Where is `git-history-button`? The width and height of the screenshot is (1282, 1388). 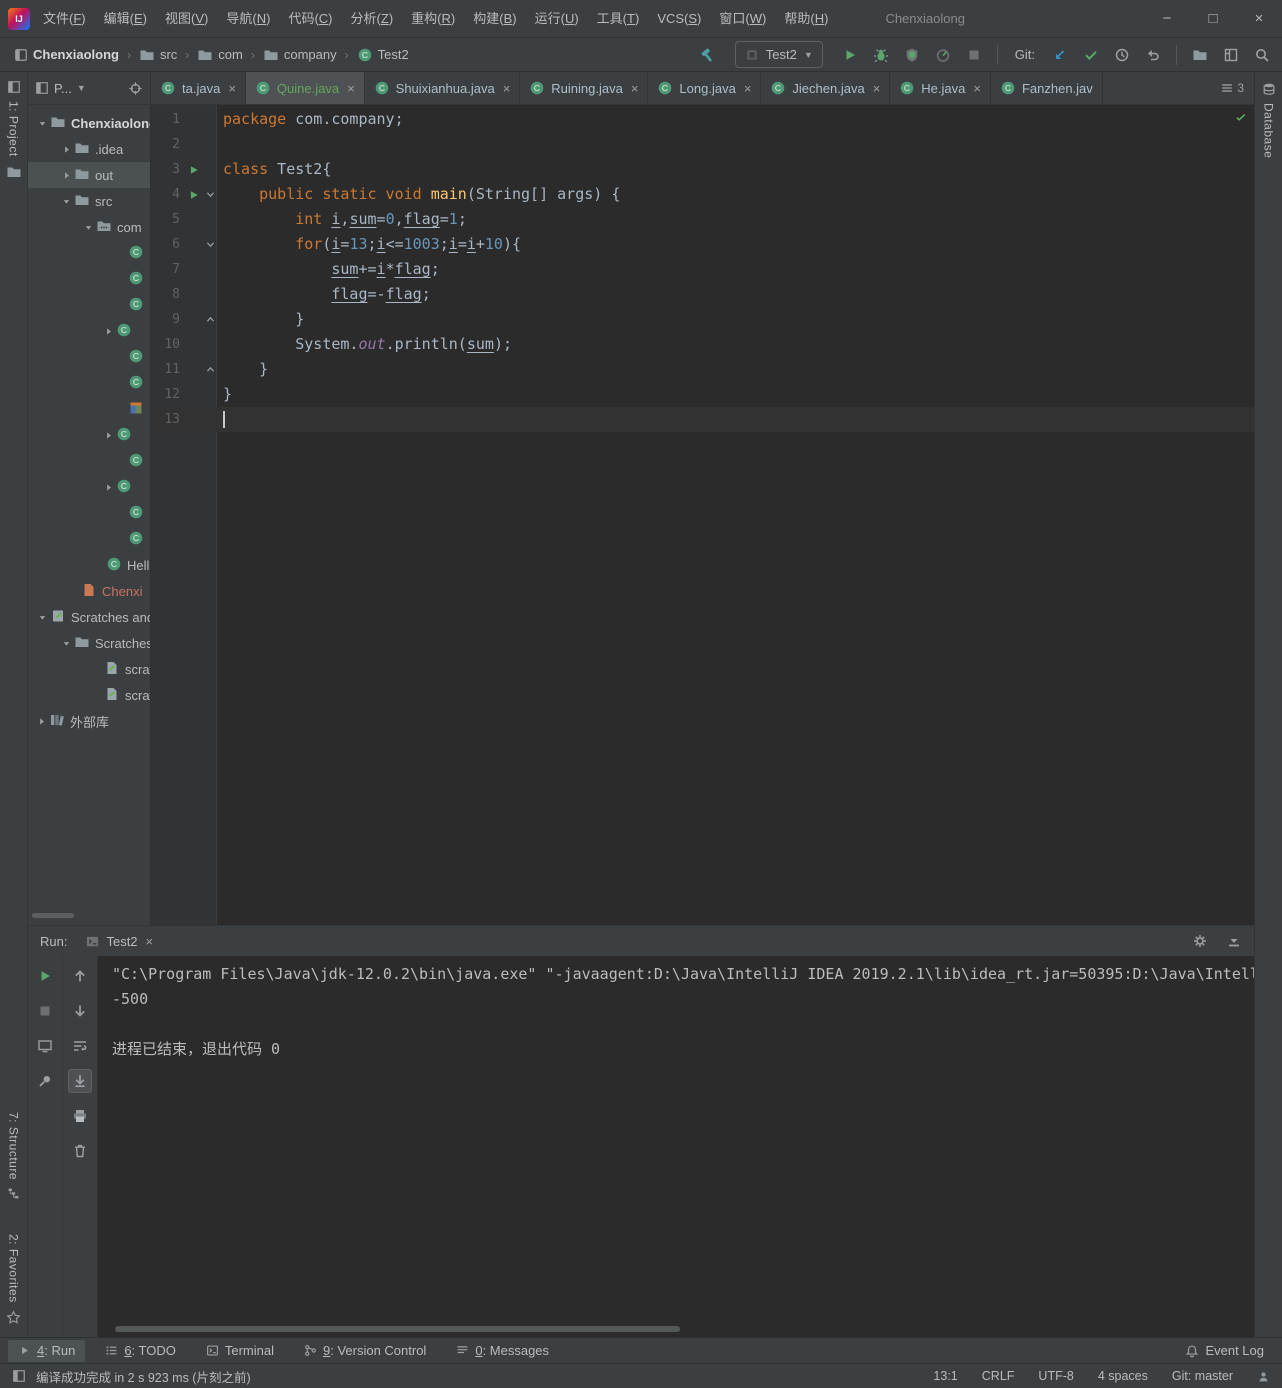 git-history-button is located at coordinates (1122, 55).